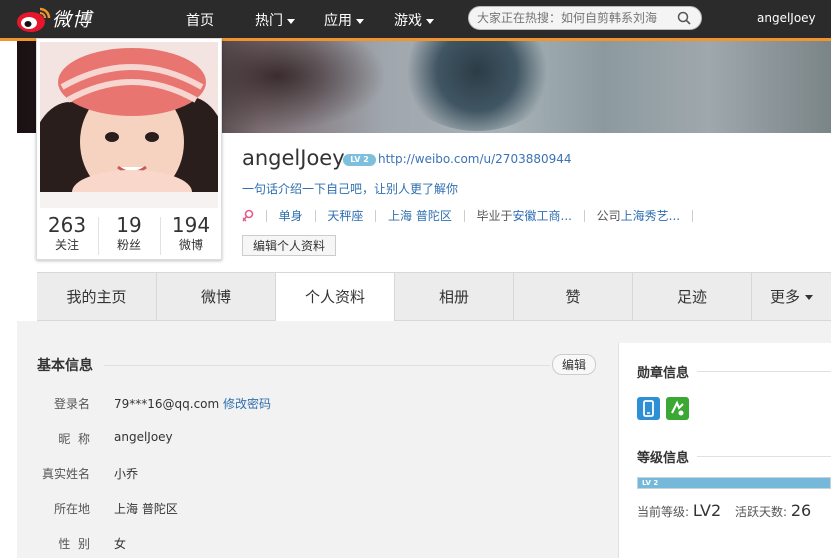 The image size is (831, 558). Describe the element at coordinates (293, 158) in the screenshot. I see `profile-name: angelJoey` at that location.